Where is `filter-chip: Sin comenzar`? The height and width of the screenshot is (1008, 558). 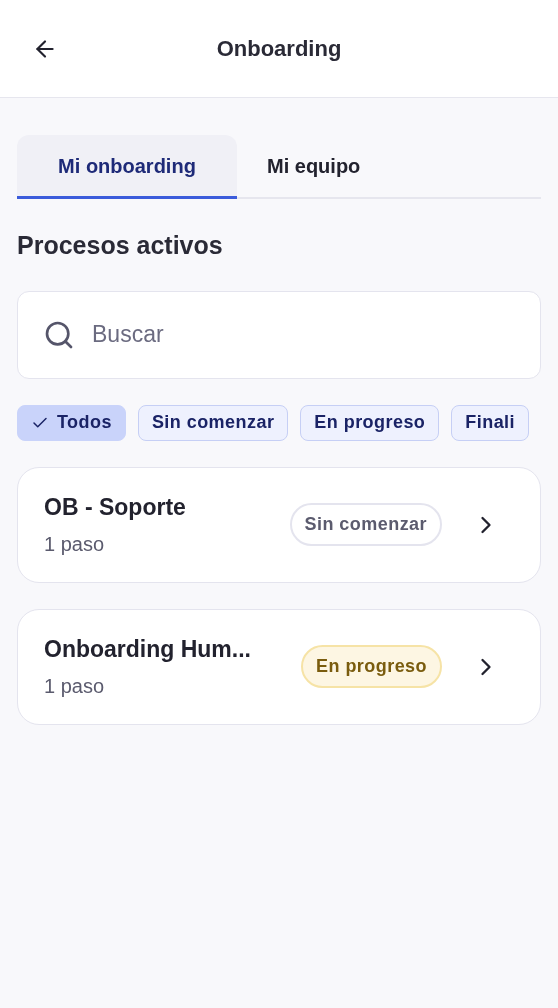
filter-chip: Sin comenzar is located at coordinates (213, 422).